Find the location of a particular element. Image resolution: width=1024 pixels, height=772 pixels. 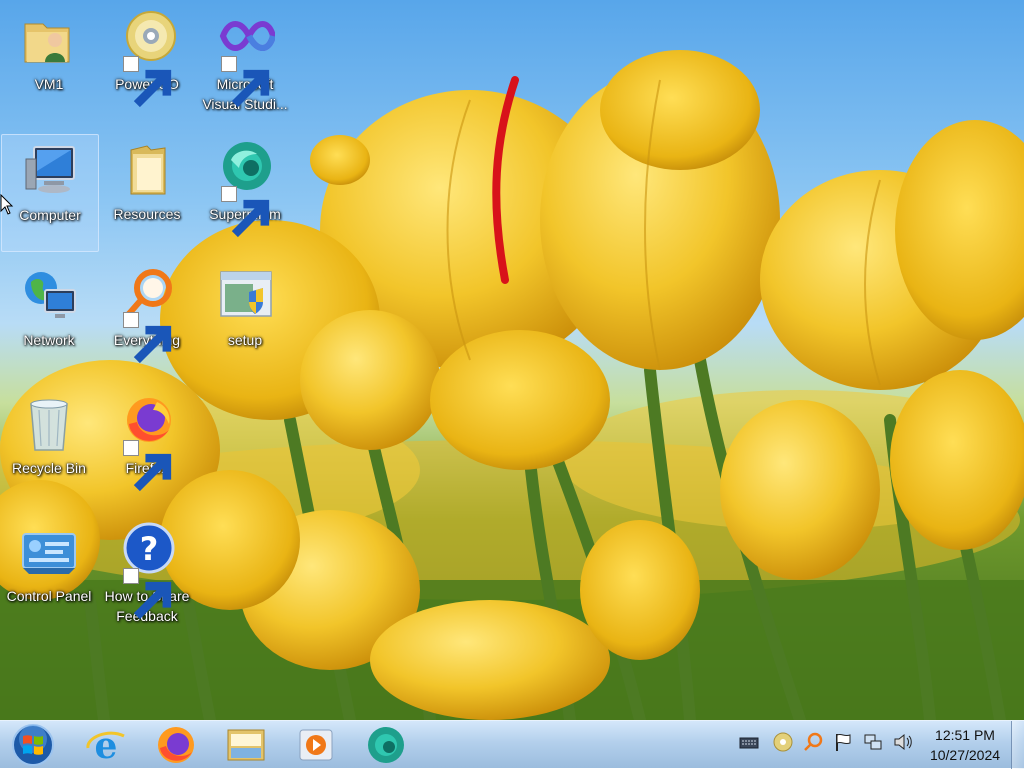

desktop-icon-firefox: Firefox is located at coordinates (147, 447).